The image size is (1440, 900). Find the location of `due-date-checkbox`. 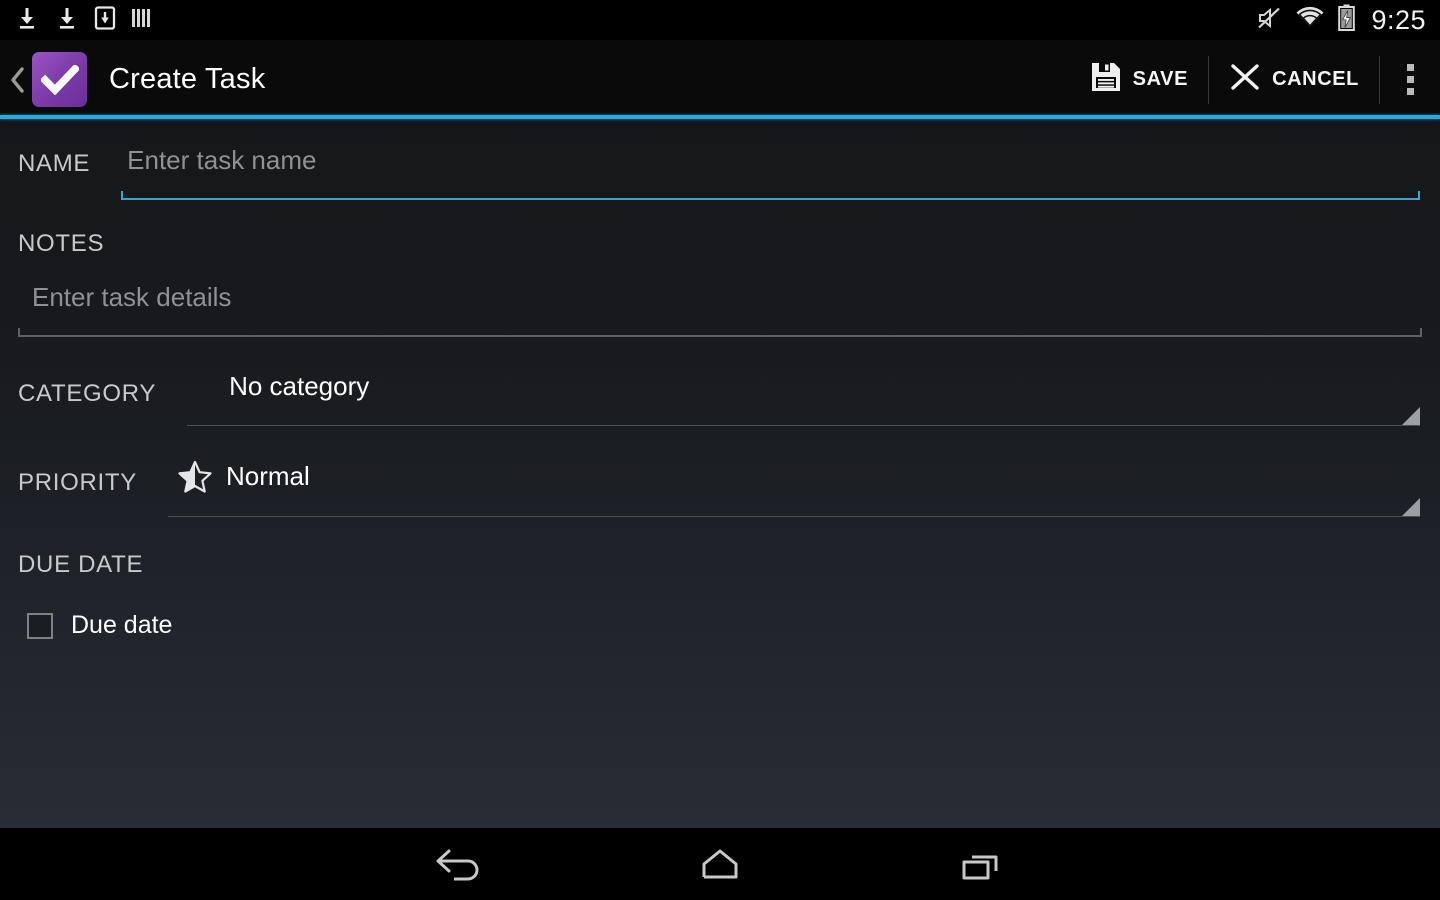

due-date-checkbox is located at coordinates (40, 625).